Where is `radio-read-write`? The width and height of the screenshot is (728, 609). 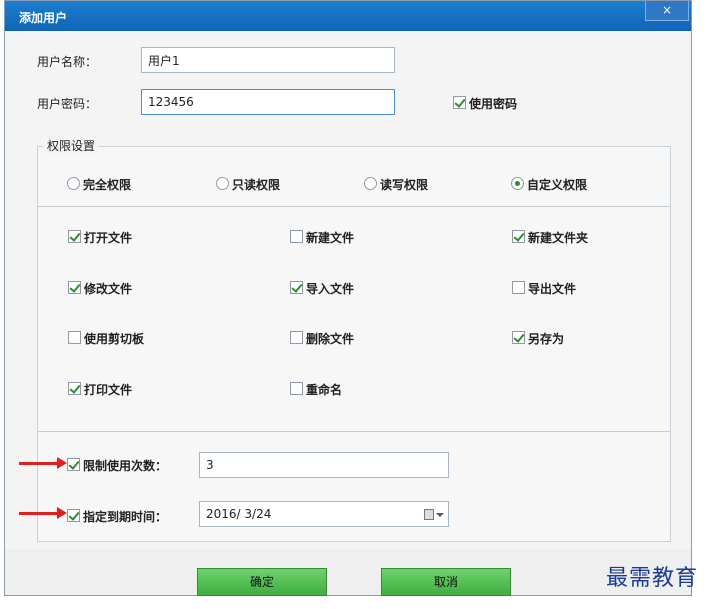 radio-read-write is located at coordinates (370, 183).